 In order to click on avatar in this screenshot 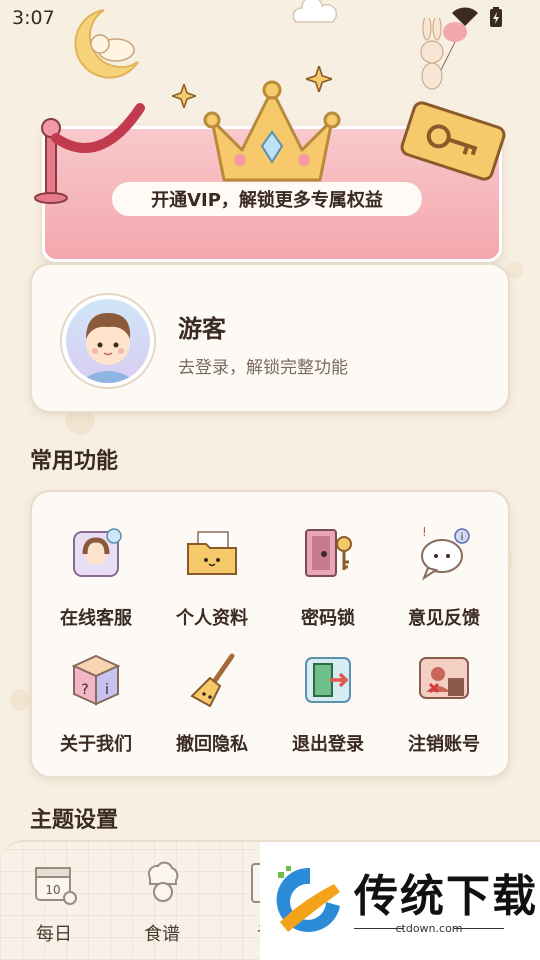, I will do `click(108, 341)`.